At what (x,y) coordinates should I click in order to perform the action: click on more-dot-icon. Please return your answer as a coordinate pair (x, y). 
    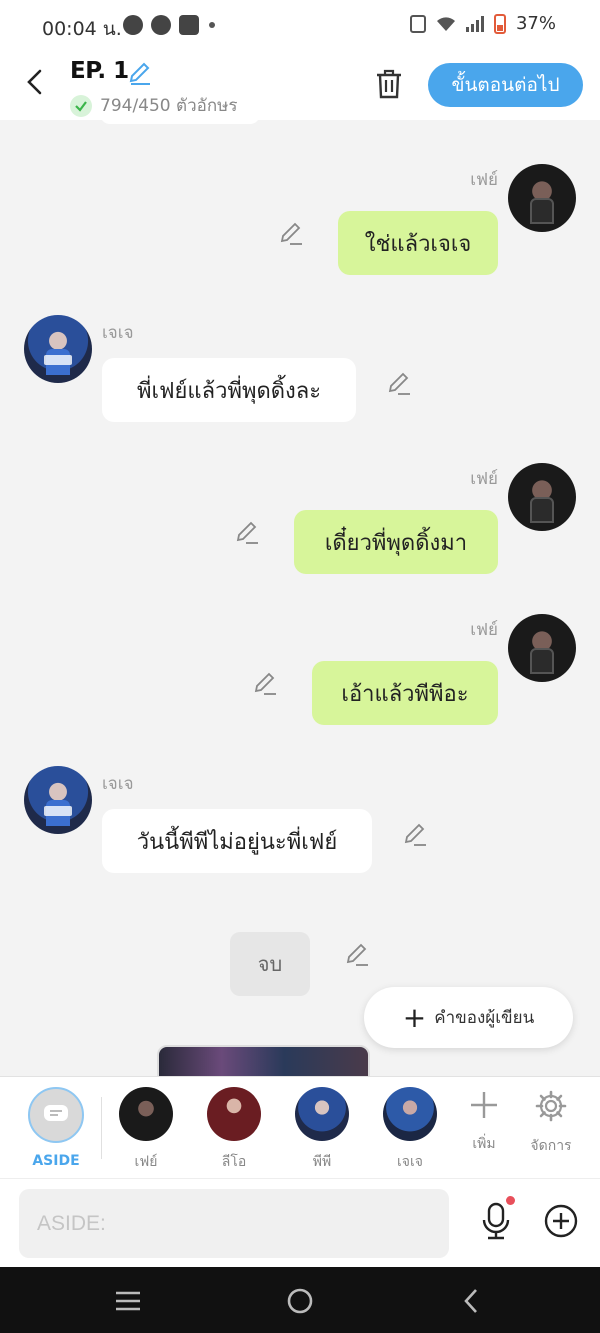
    Looking at the image, I should click on (212, 25).